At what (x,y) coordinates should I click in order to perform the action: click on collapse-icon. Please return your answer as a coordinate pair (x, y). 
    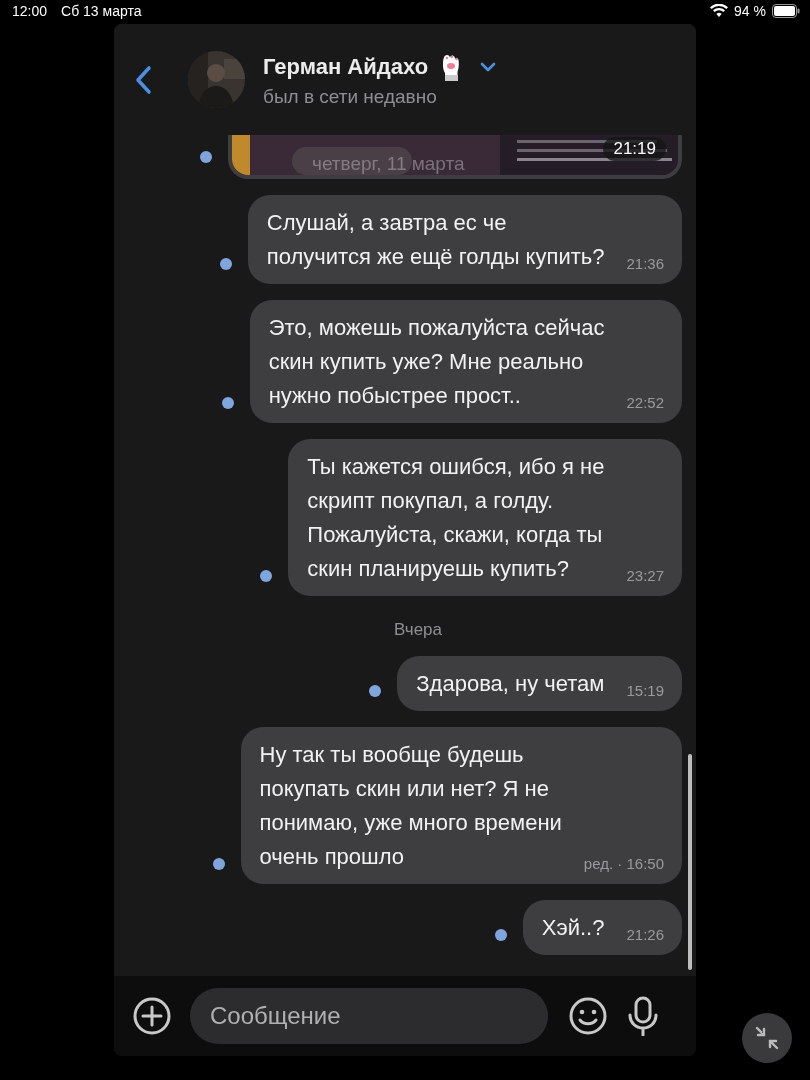
    Looking at the image, I should click on (767, 1038).